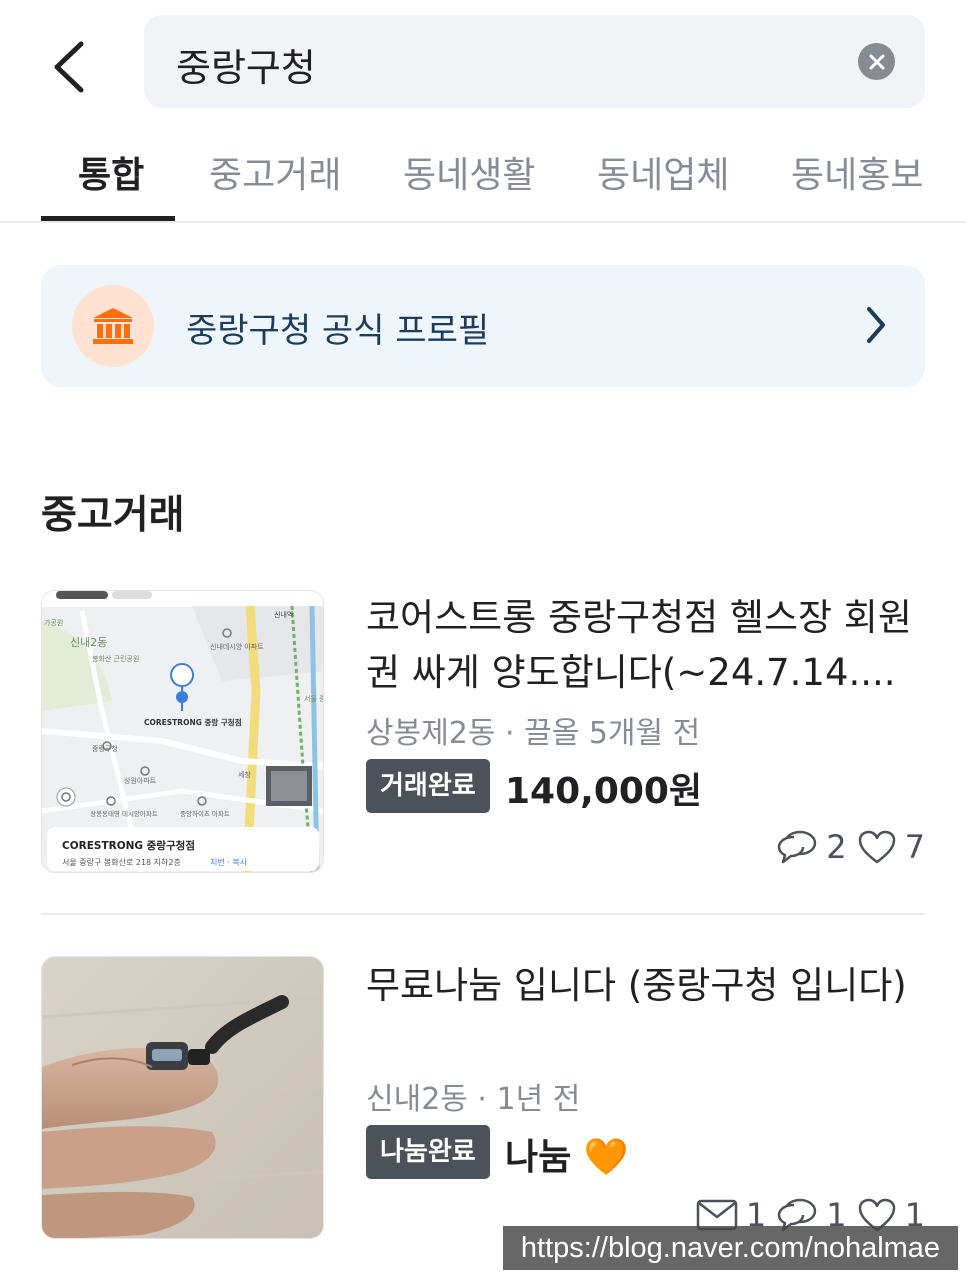  I want to click on blog-watermark: https://blog.naver.com/nohalmae, so click(730, 1248).